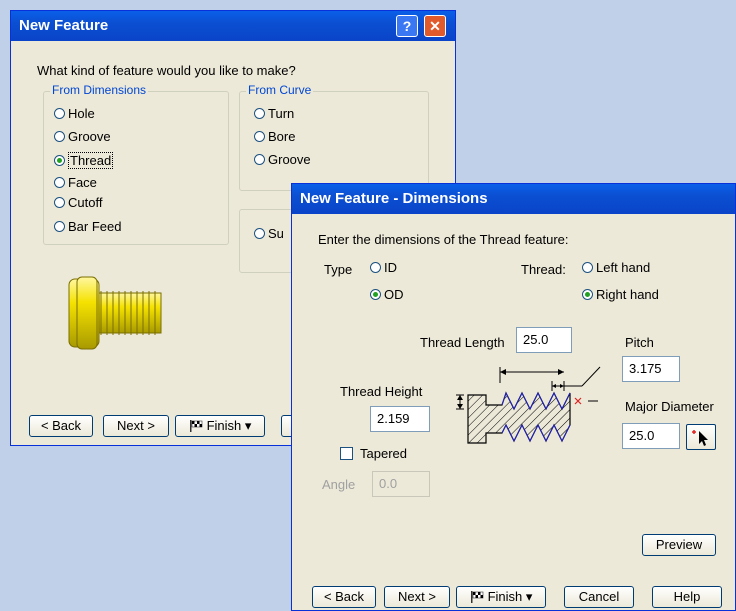  What do you see at coordinates (401, 484) in the screenshot?
I see `angle-input: 0.0` at bounding box center [401, 484].